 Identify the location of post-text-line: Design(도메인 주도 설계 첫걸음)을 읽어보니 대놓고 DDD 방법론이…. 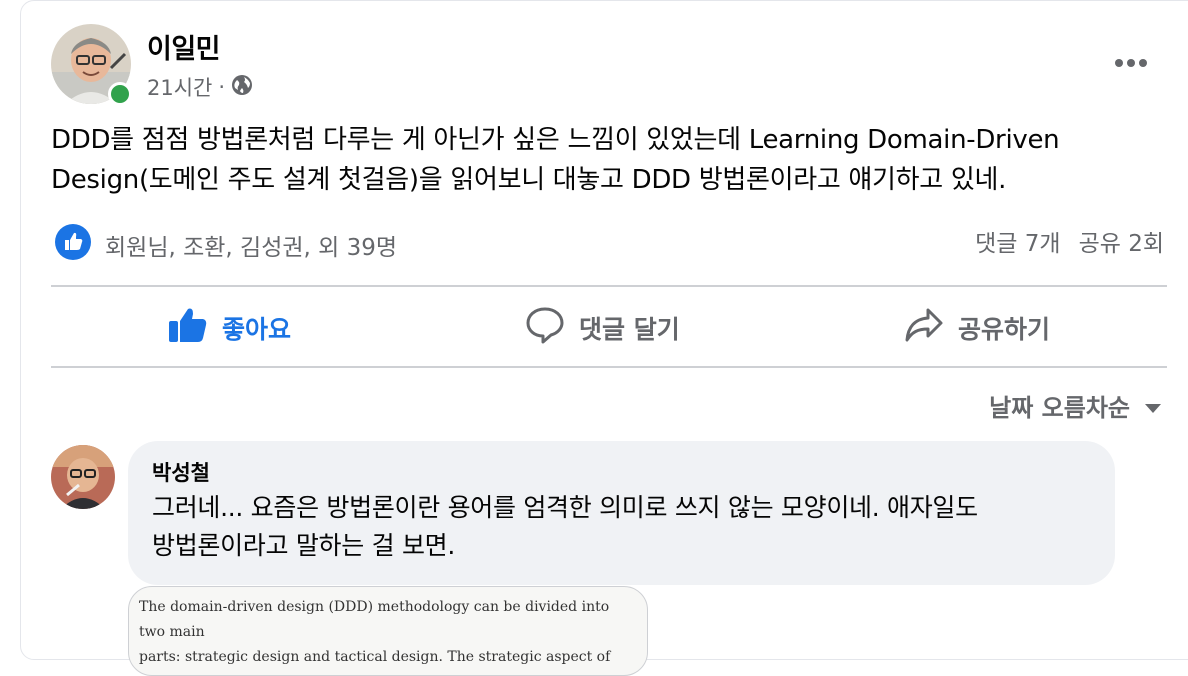
(529, 180).